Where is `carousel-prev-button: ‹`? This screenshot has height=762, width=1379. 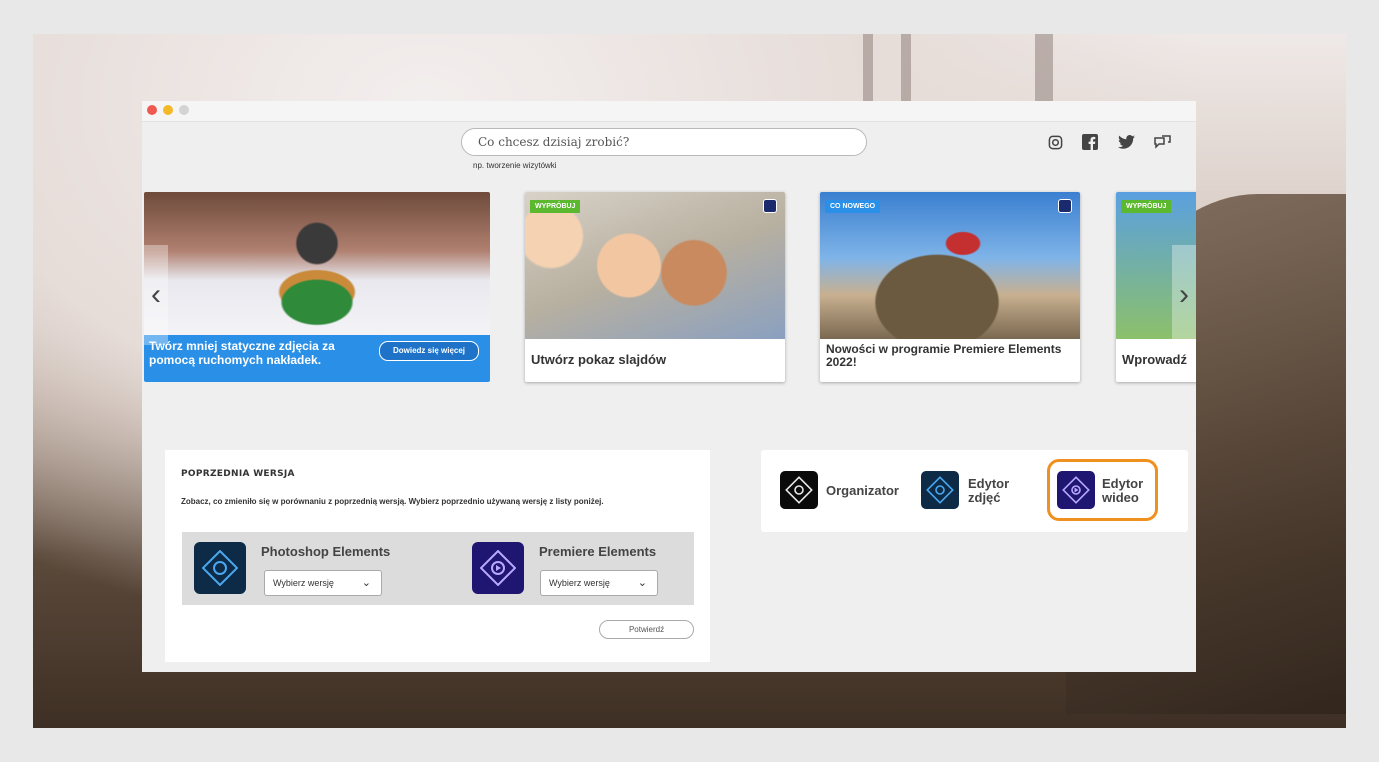 carousel-prev-button: ‹ is located at coordinates (156, 295).